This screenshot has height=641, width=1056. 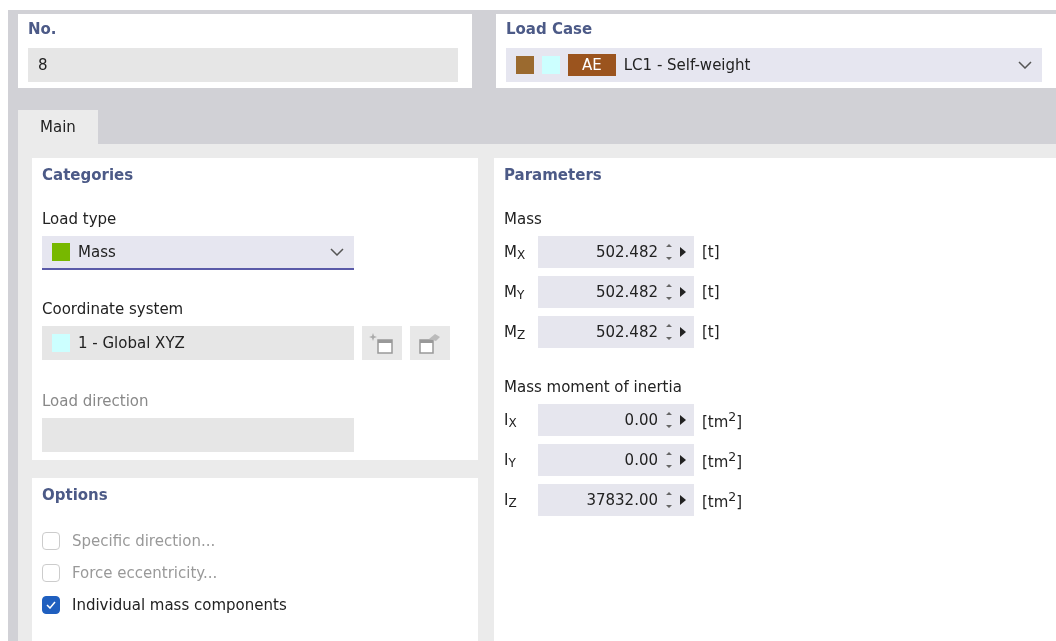 What do you see at coordinates (88, 175) in the screenshot?
I see `section-title: Categories` at bounding box center [88, 175].